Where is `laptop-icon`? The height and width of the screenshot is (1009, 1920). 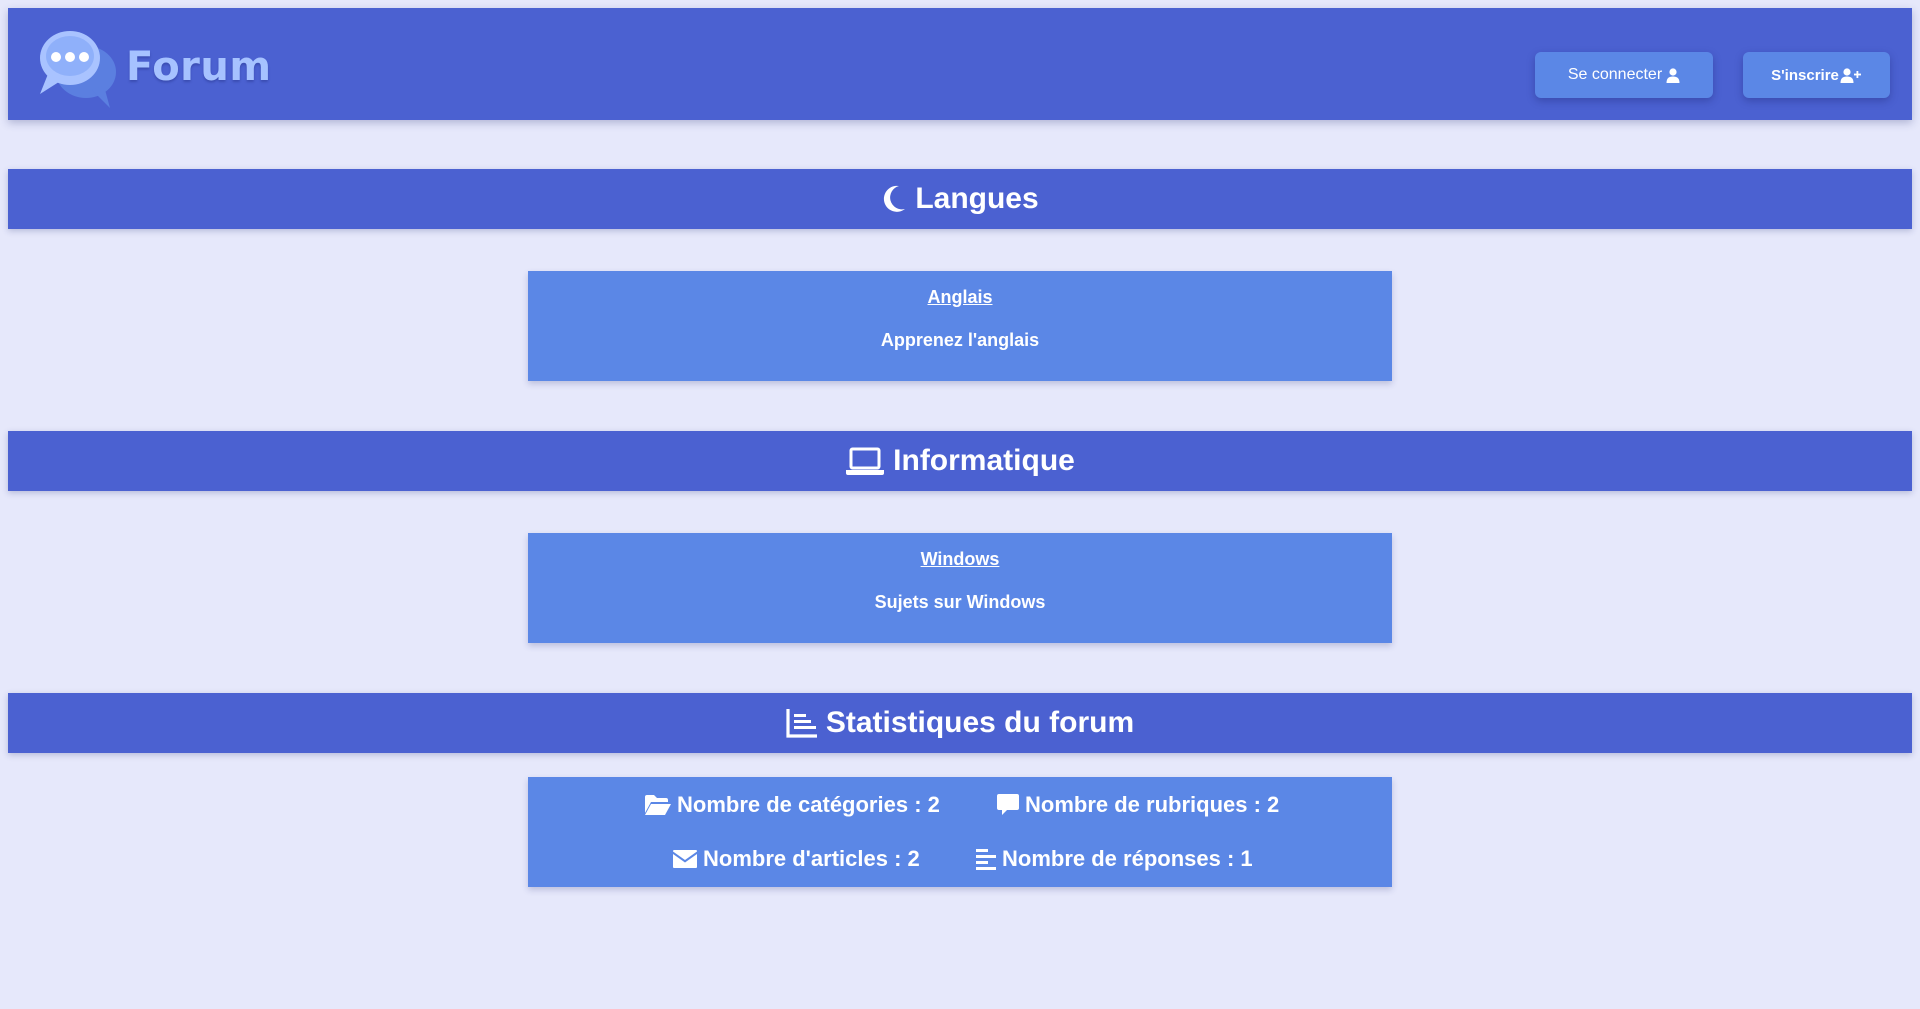 laptop-icon is located at coordinates (865, 461).